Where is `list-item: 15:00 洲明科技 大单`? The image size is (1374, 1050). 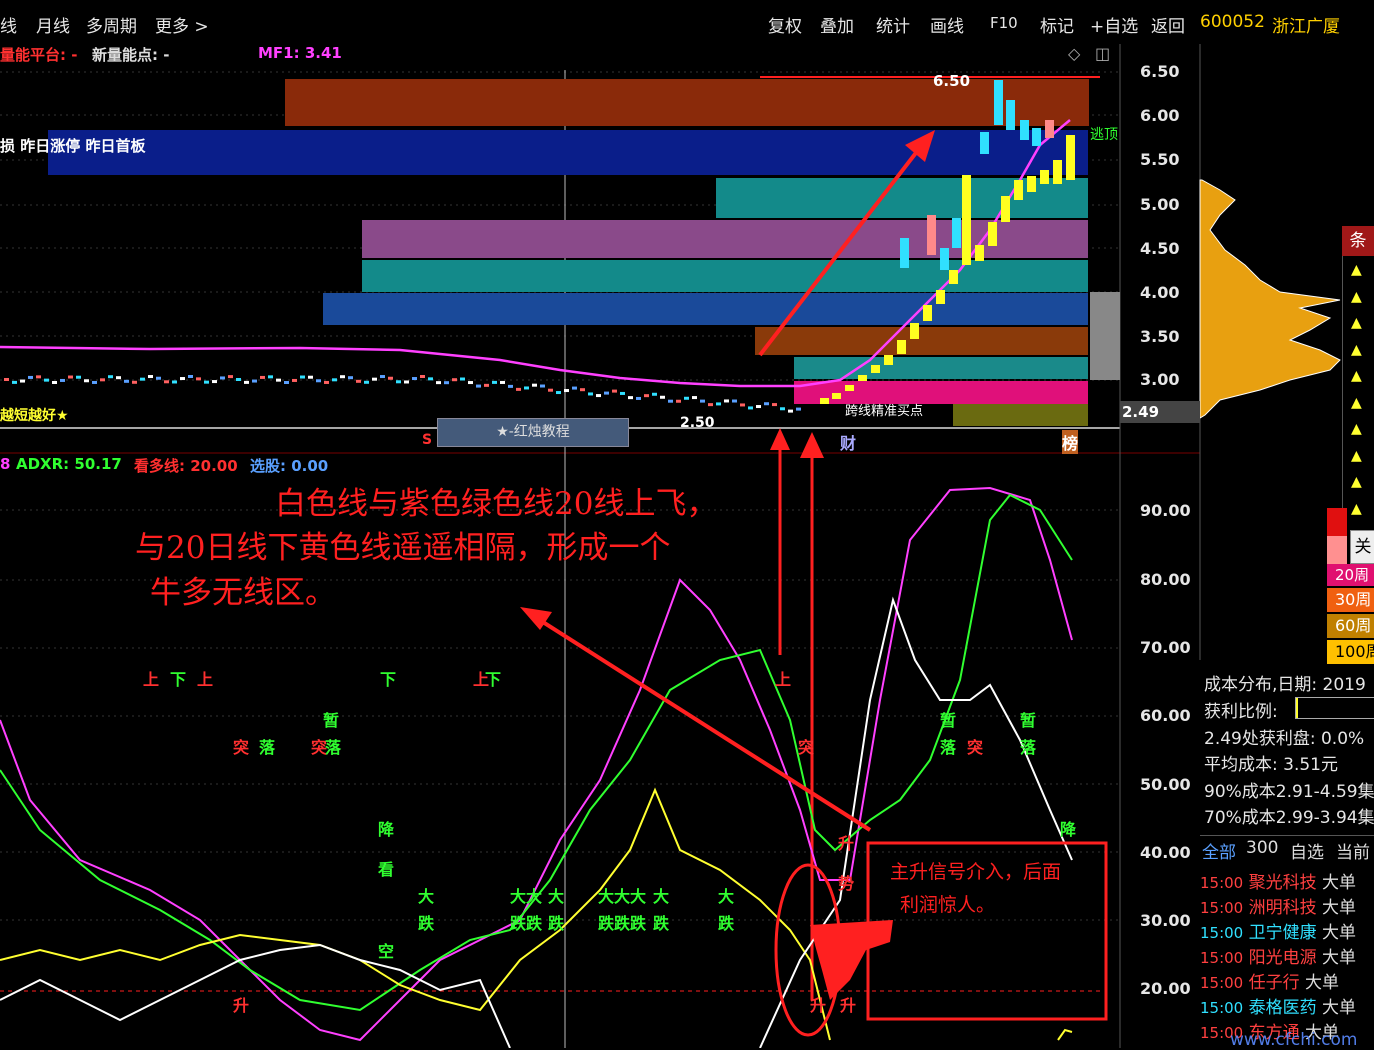
list-item: 15:00 洲明科技 大单 is located at coordinates (1278, 905).